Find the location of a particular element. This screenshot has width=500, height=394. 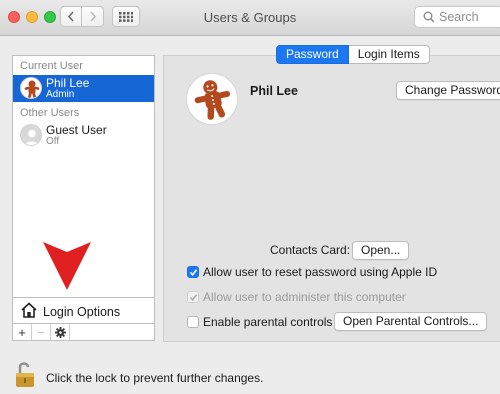

user-row-guest-user: Guest User Off is located at coordinates (83, 135).